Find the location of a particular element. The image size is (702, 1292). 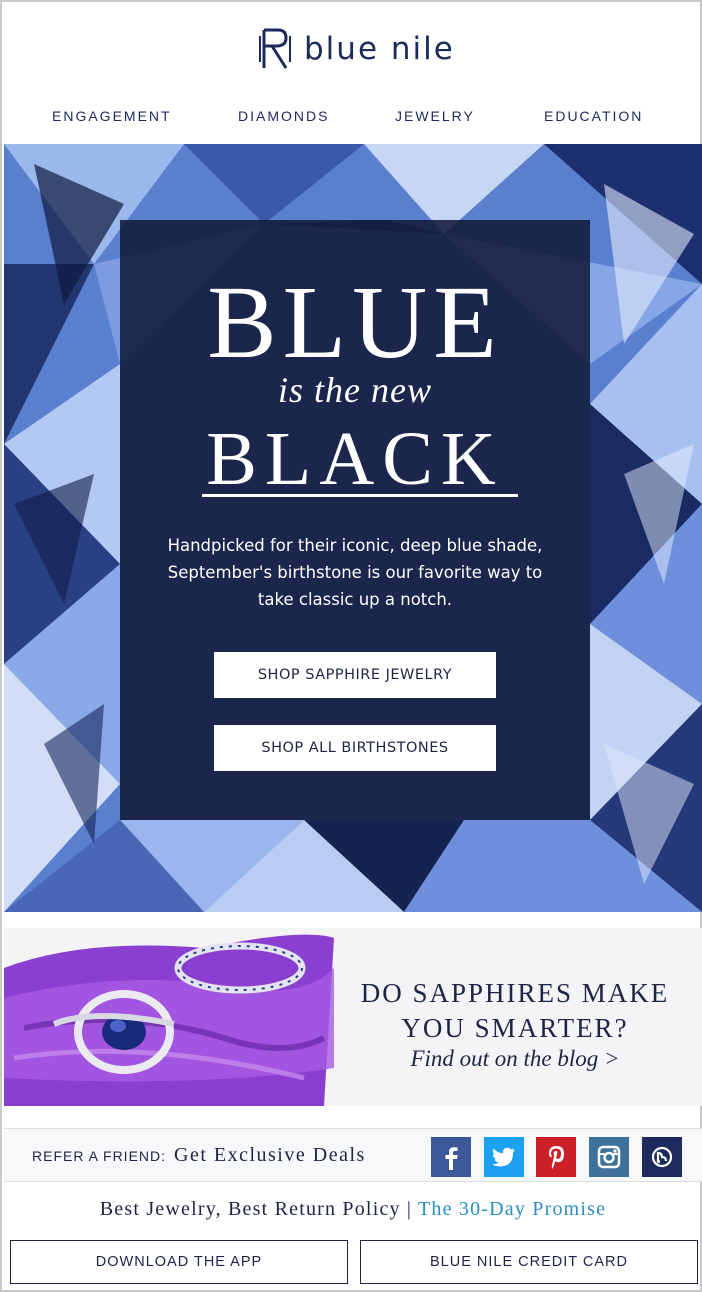

hero-title-blue: BLUE is located at coordinates (355, 322).